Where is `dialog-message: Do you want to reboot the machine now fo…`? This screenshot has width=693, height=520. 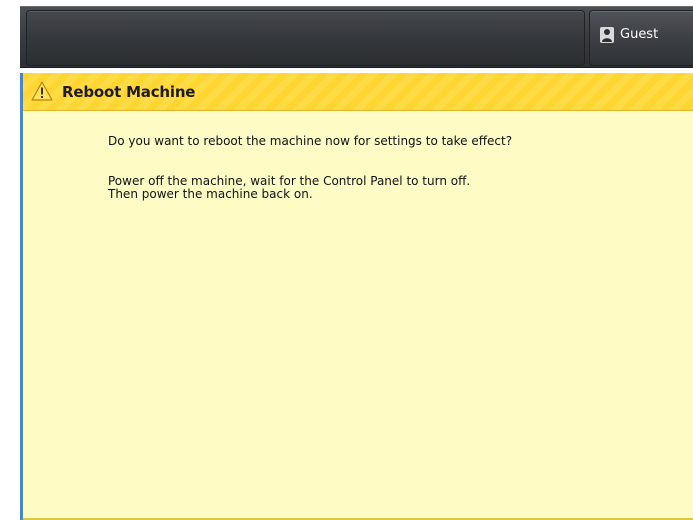 dialog-message: Do you want to reboot the machine now fo… is located at coordinates (388, 168).